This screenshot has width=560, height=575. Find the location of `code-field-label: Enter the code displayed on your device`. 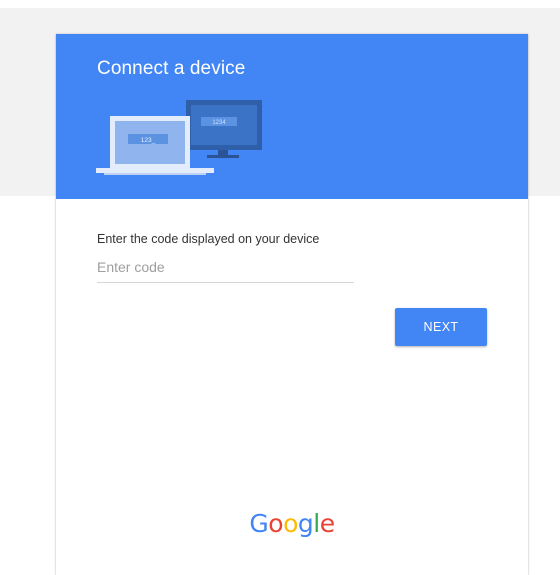

code-field-label: Enter the code displayed on your device is located at coordinates (208, 239).